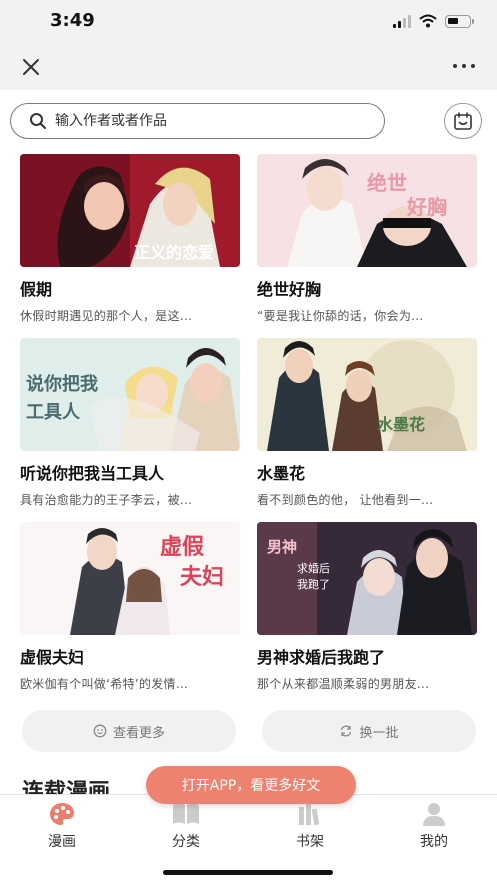  I want to click on more-dots-icon, so click(464, 66).